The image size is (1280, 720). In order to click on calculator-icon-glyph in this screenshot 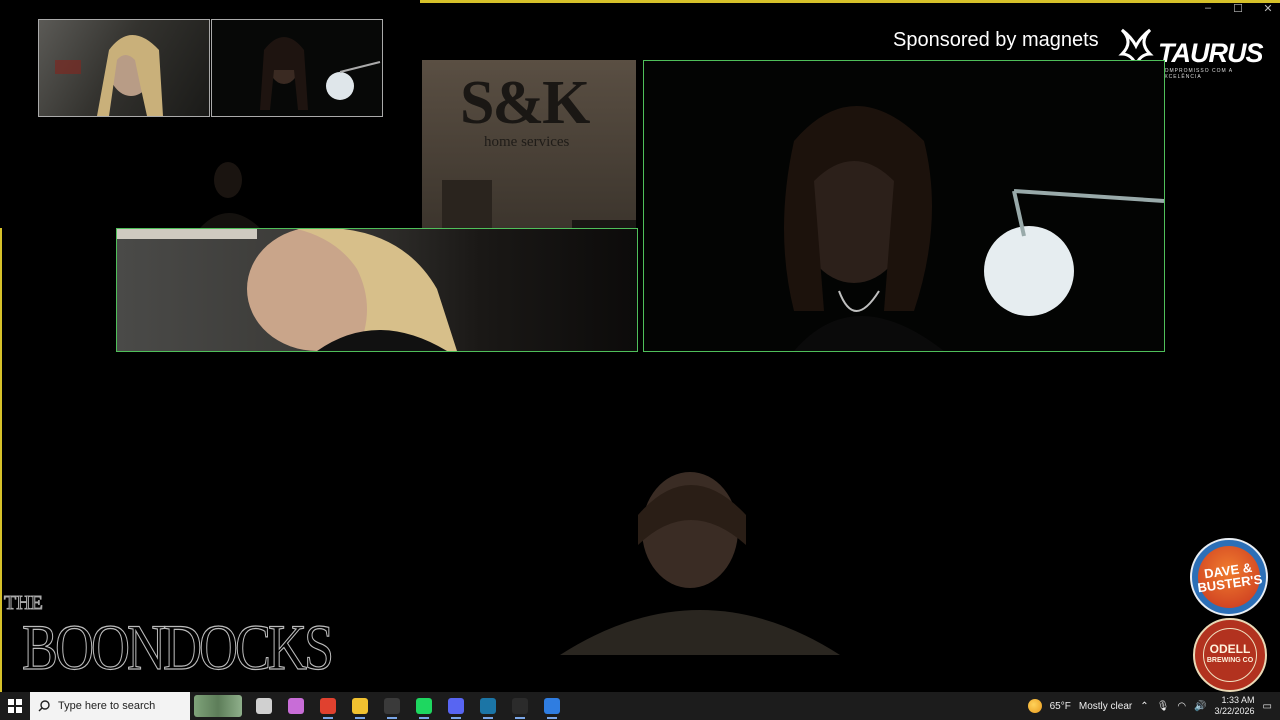, I will do `click(392, 706)`.